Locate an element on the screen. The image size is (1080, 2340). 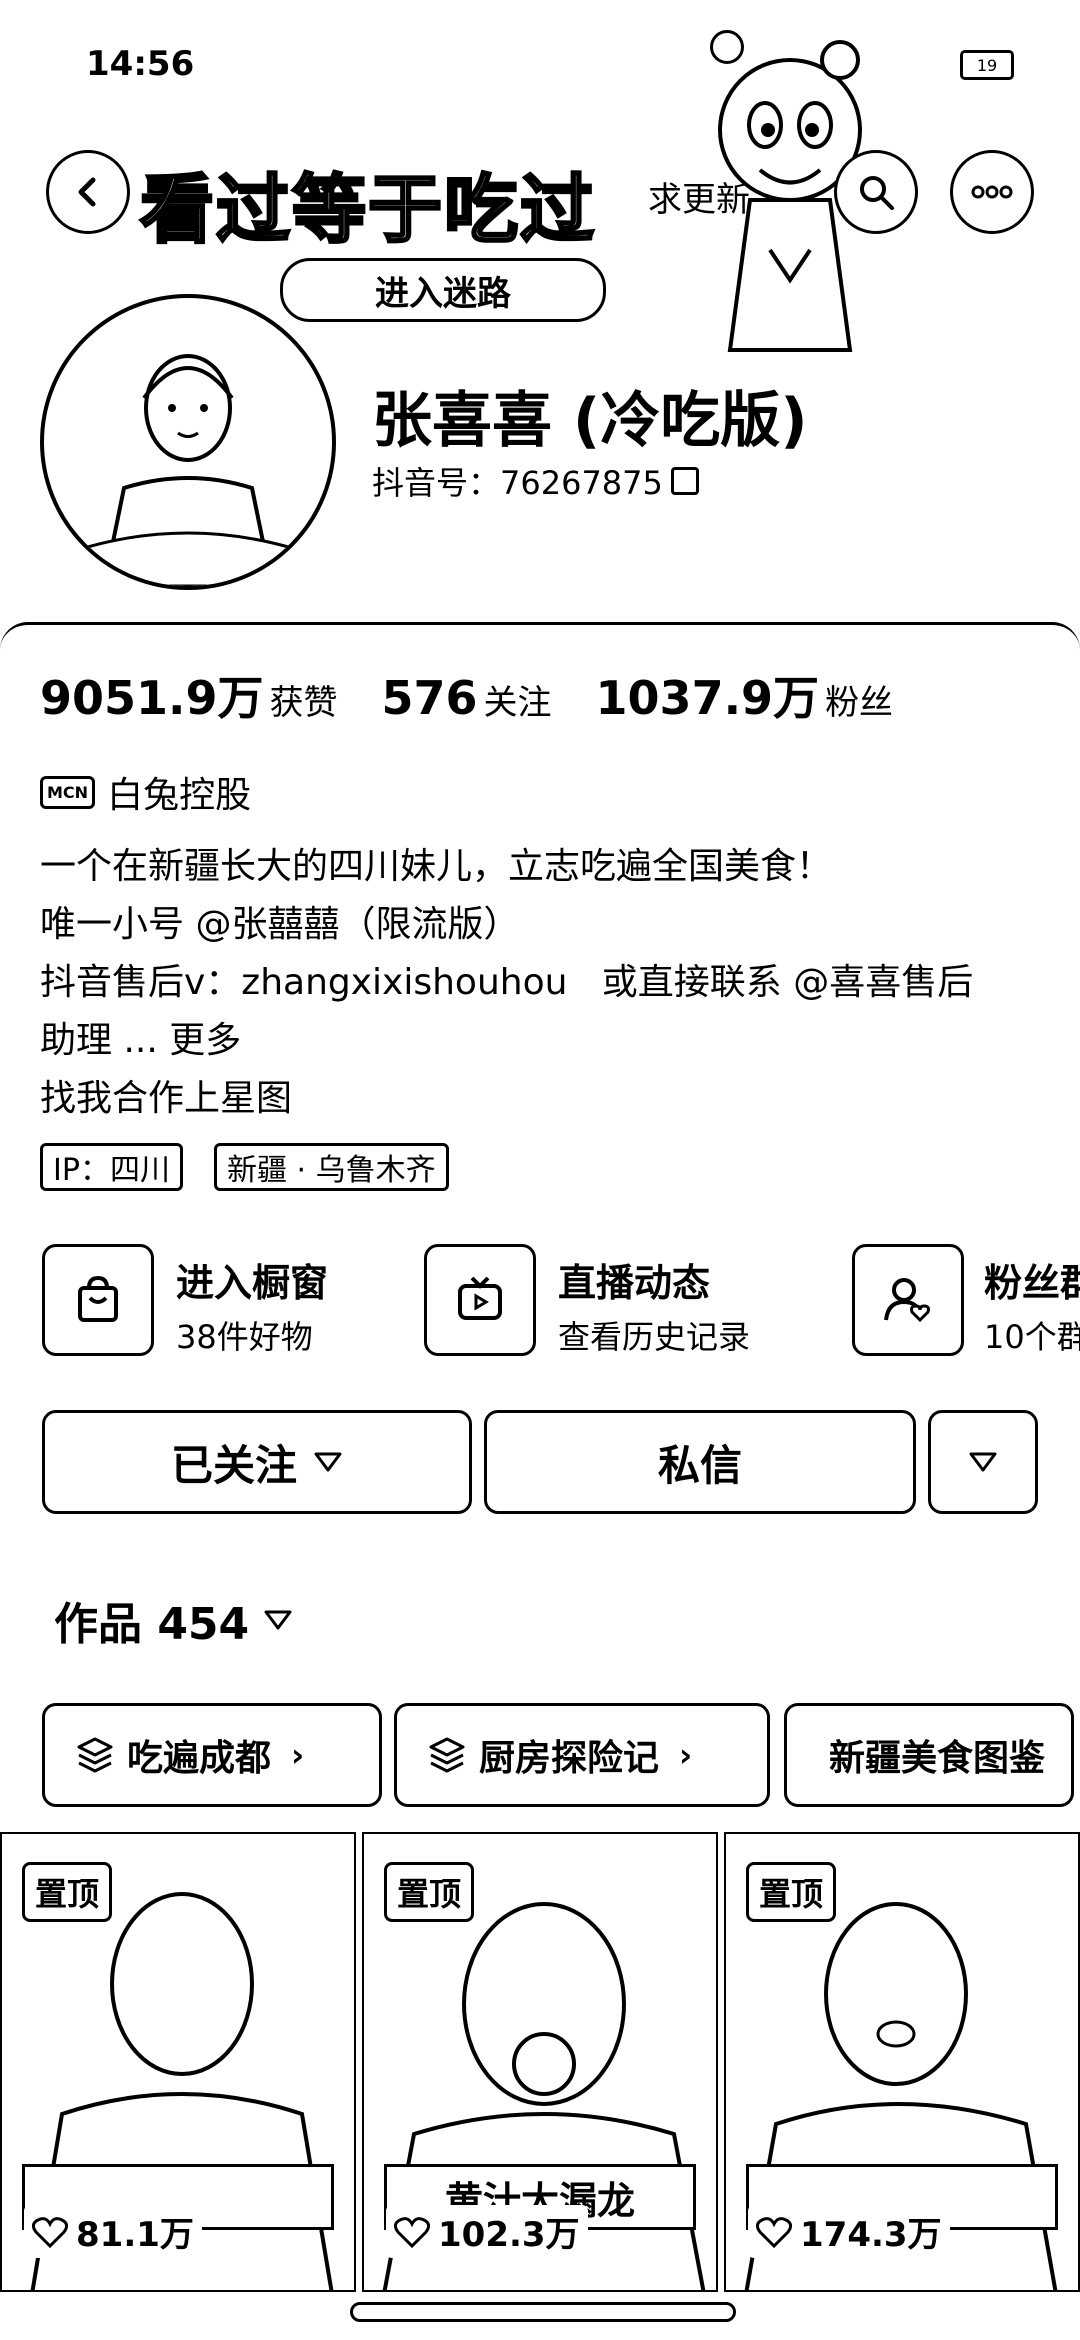
mcn-row: MCN 白兔控股 is located at coordinates (145, 792).